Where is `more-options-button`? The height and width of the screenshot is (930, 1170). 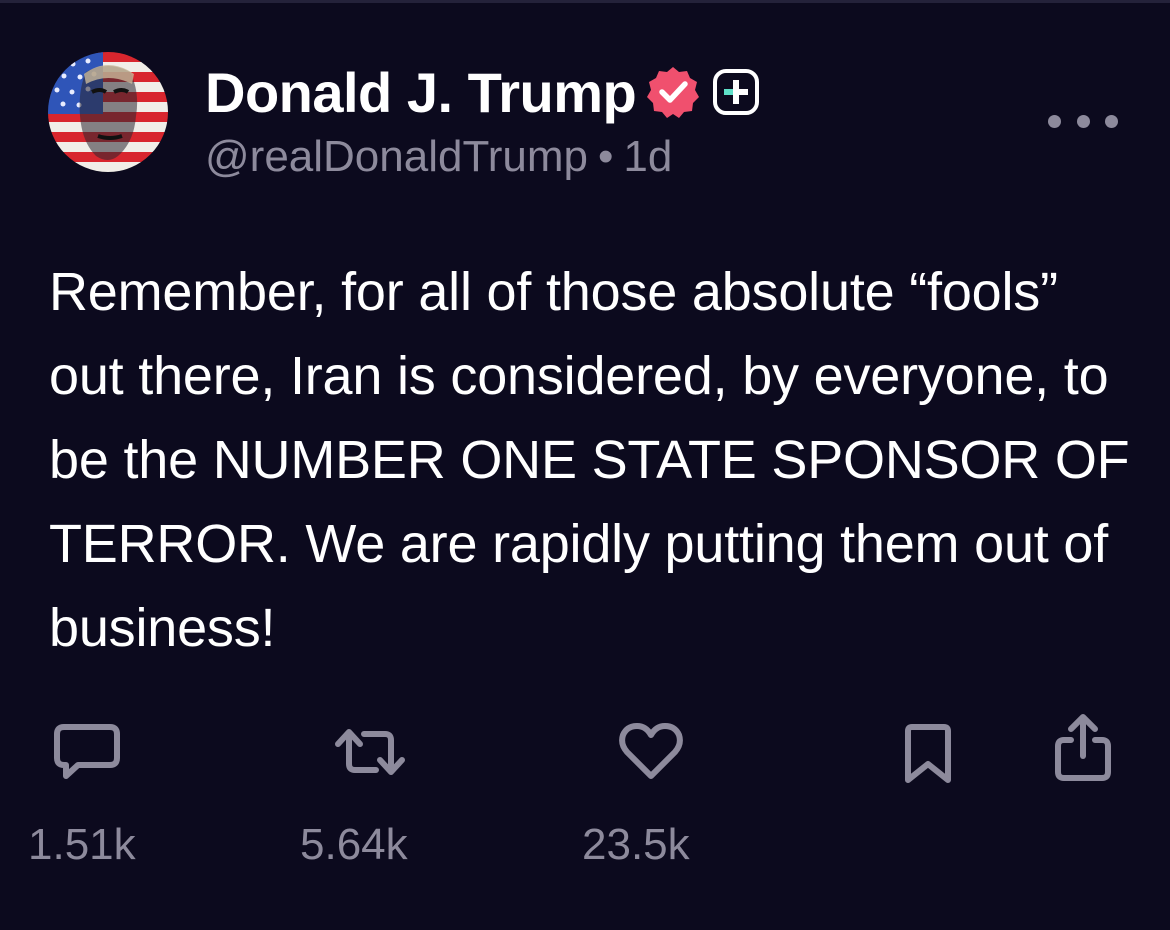 more-options-button is located at coordinates (1083, 121).